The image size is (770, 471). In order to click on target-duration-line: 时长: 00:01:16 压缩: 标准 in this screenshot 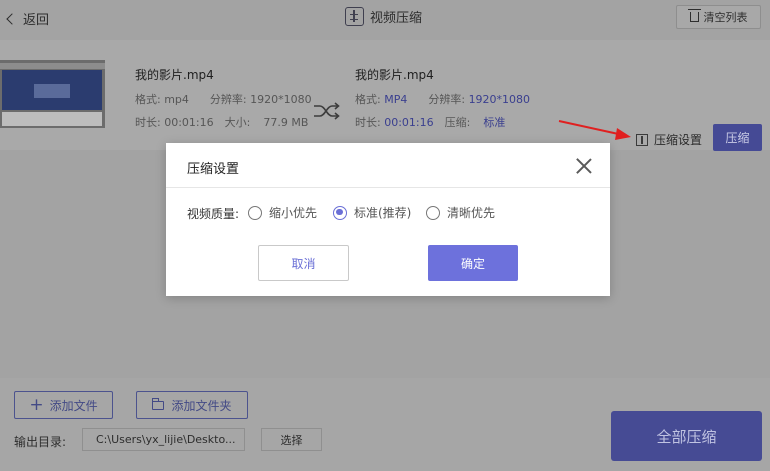, I will do `click(430, 122)`.